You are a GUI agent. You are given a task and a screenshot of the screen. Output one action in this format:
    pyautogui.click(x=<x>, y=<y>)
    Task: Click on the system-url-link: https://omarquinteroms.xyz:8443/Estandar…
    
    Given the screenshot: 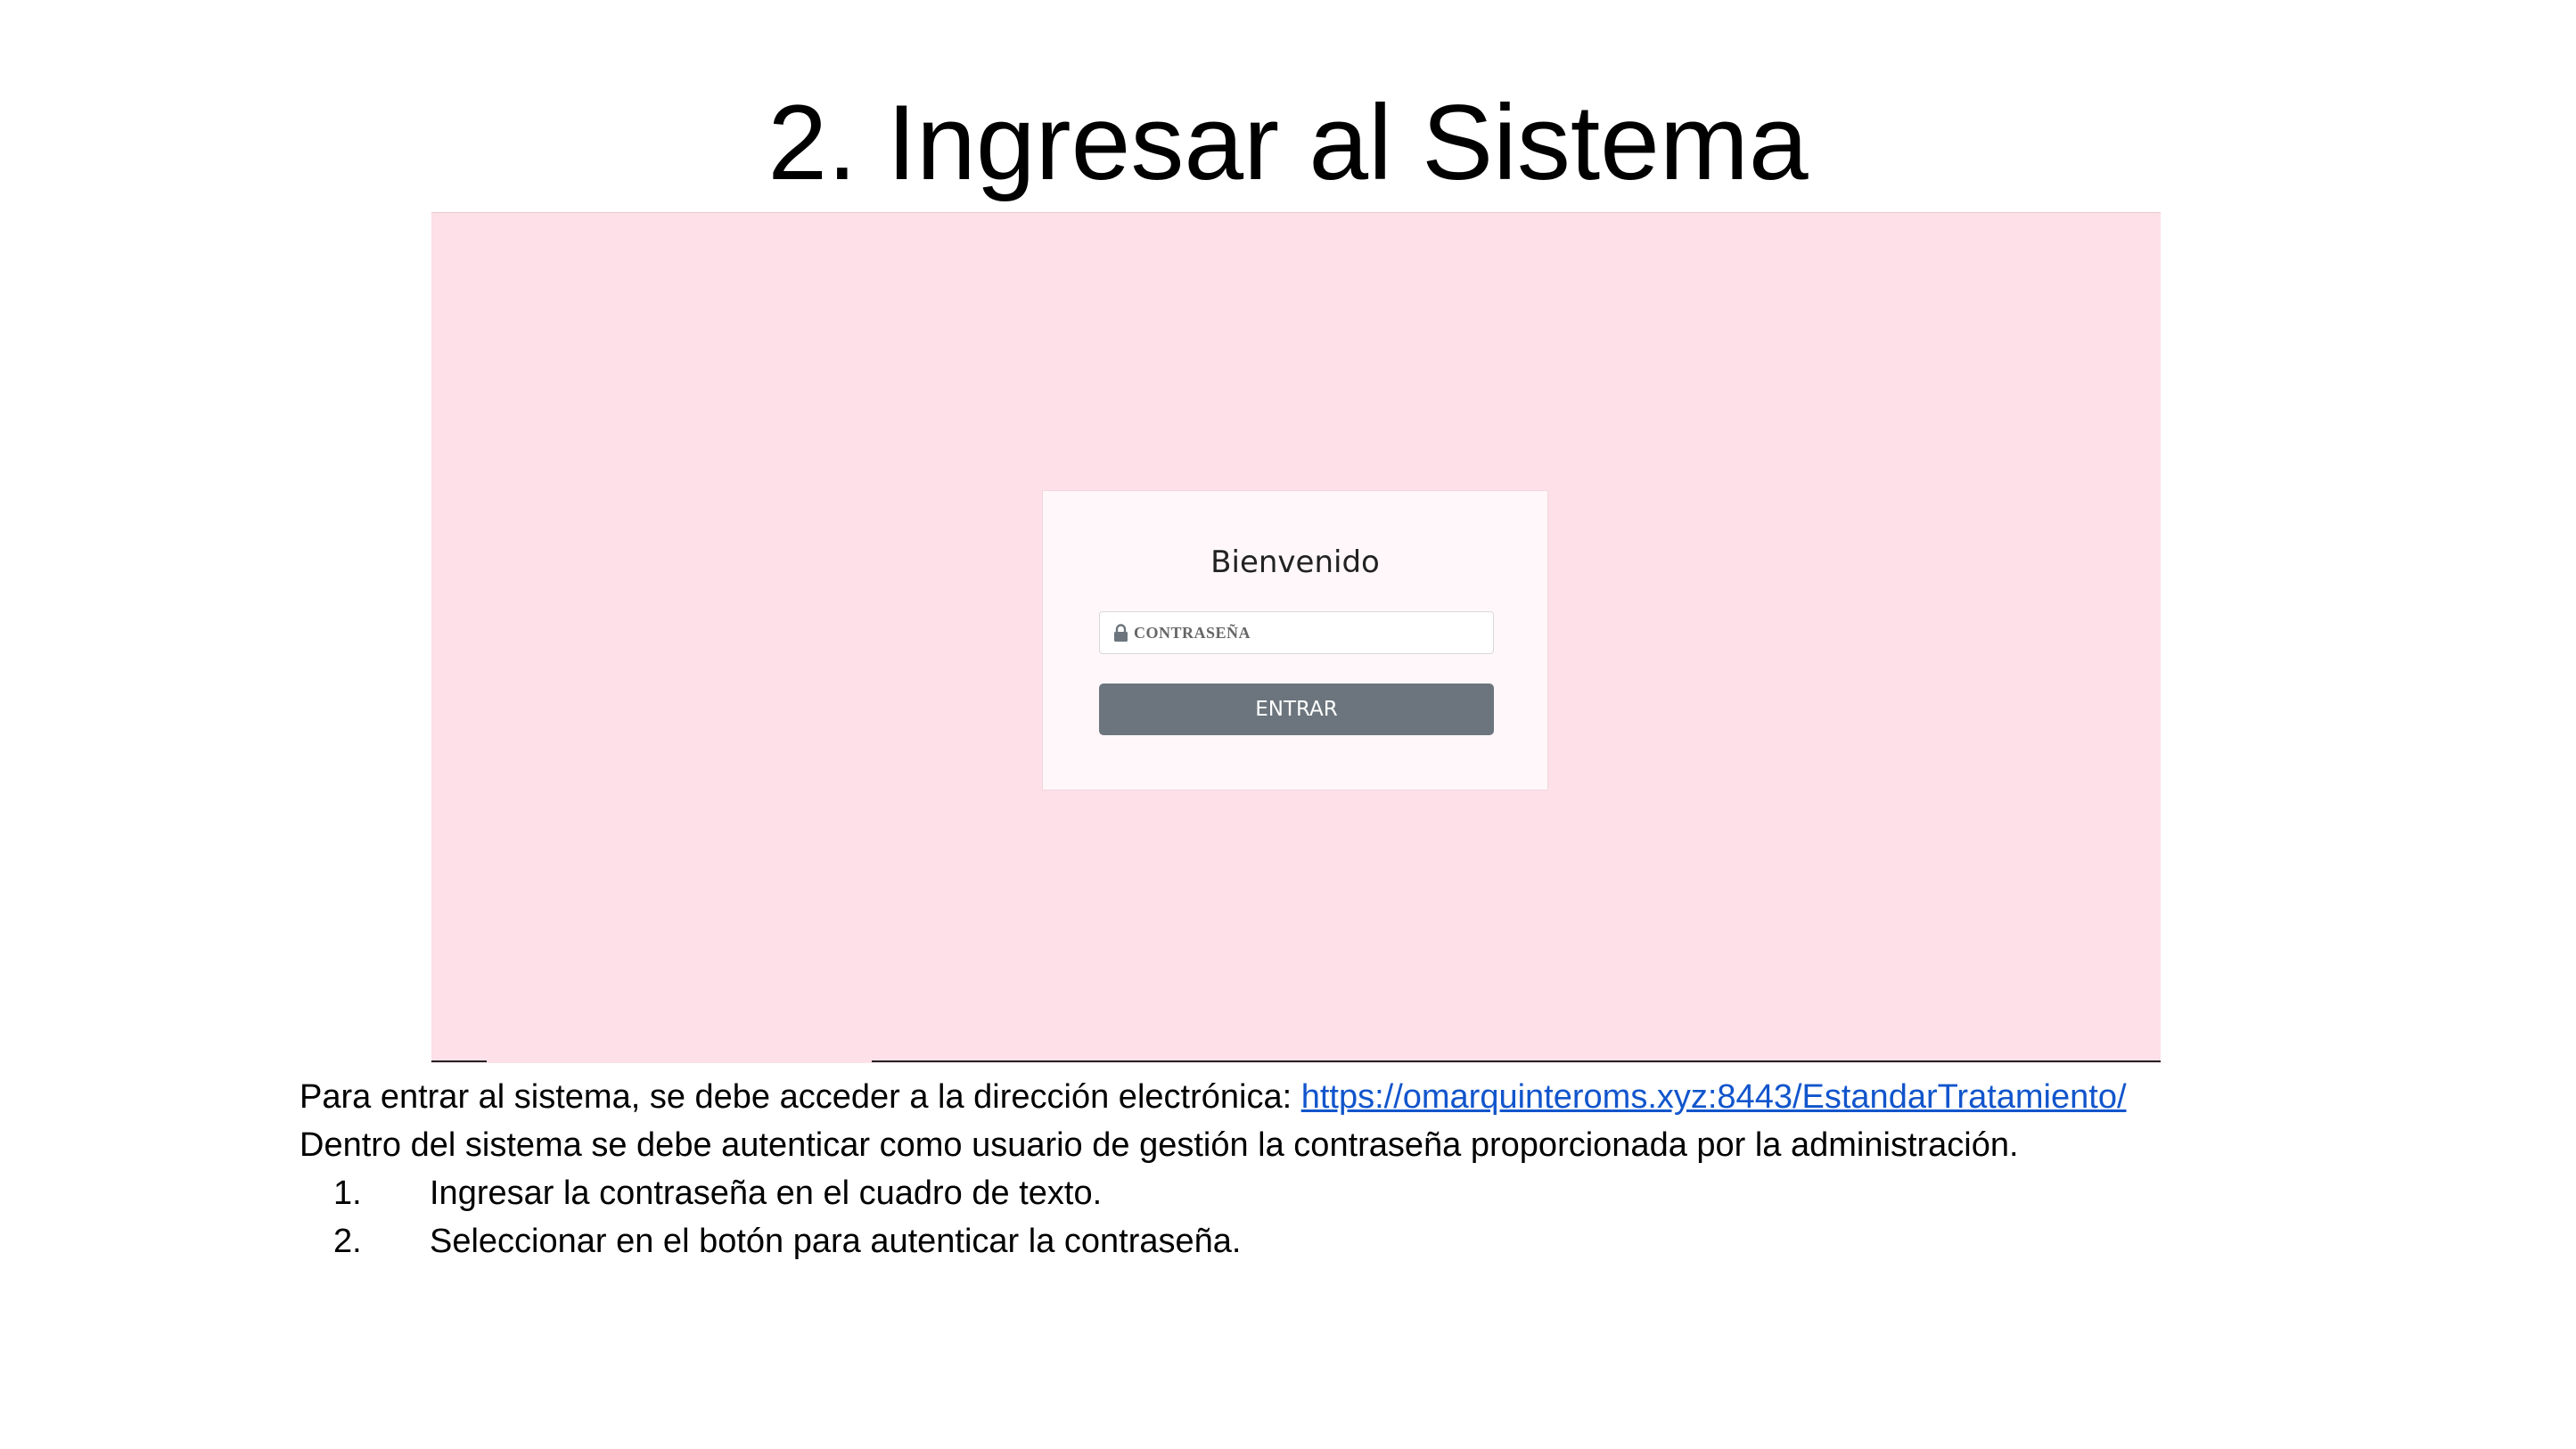 What is the action you would take?
    pyautogui.click(x=1714, y=1097)
    